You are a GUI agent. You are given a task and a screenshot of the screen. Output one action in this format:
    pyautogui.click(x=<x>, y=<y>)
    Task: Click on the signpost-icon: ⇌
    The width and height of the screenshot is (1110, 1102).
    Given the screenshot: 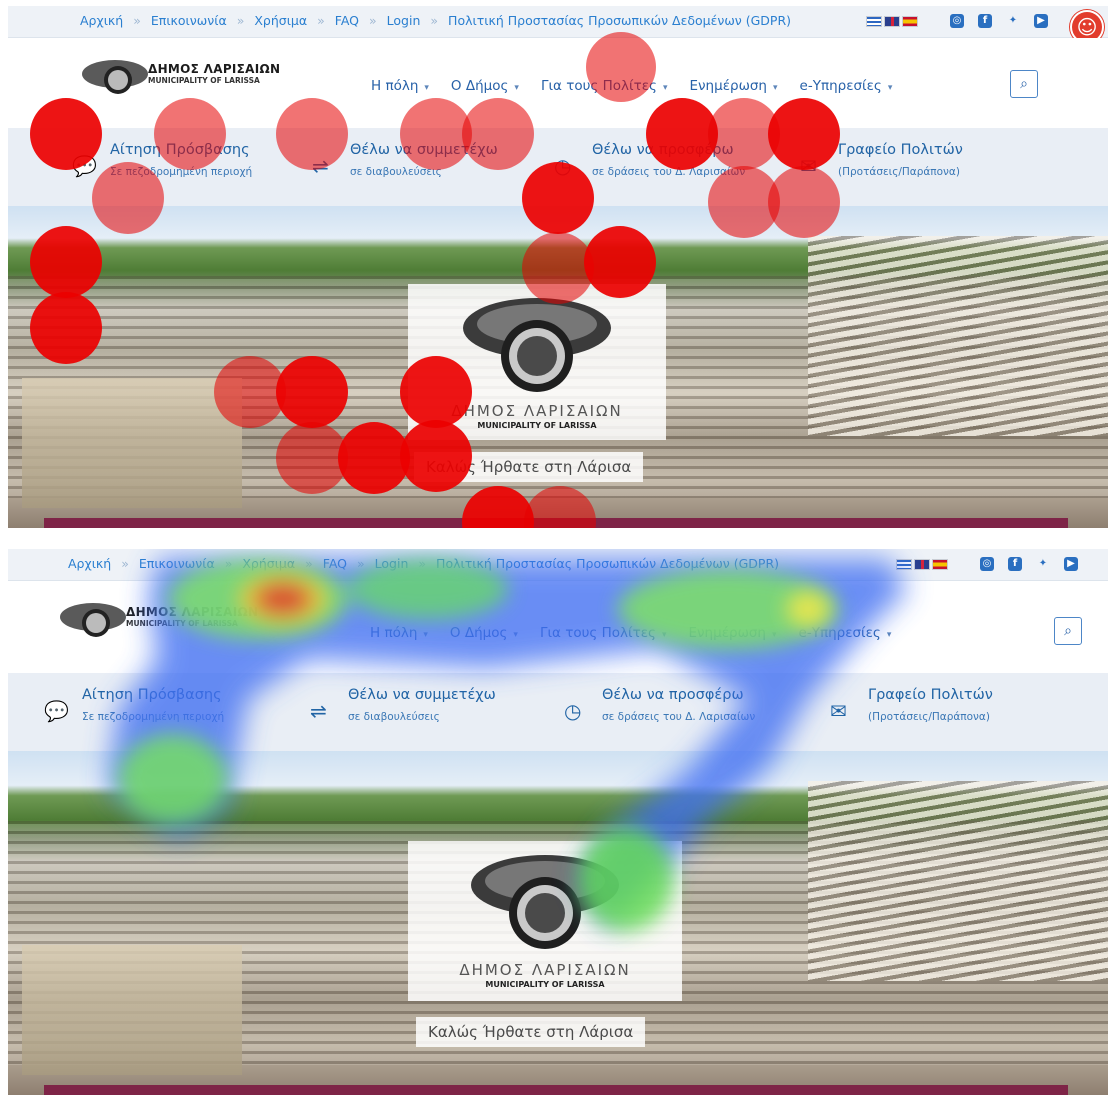 What is the action you would take?
    pyautogui.click(x=318, y=711)
    